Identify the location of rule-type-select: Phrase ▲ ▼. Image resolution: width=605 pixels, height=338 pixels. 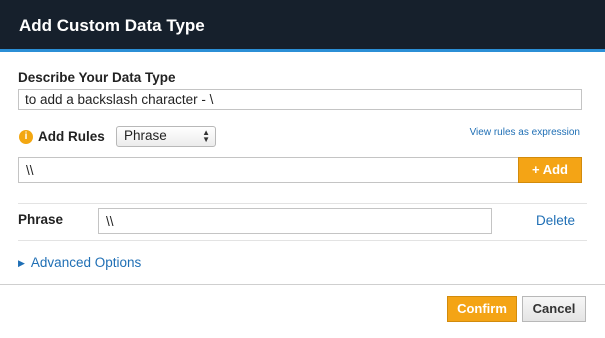
(166, 136).